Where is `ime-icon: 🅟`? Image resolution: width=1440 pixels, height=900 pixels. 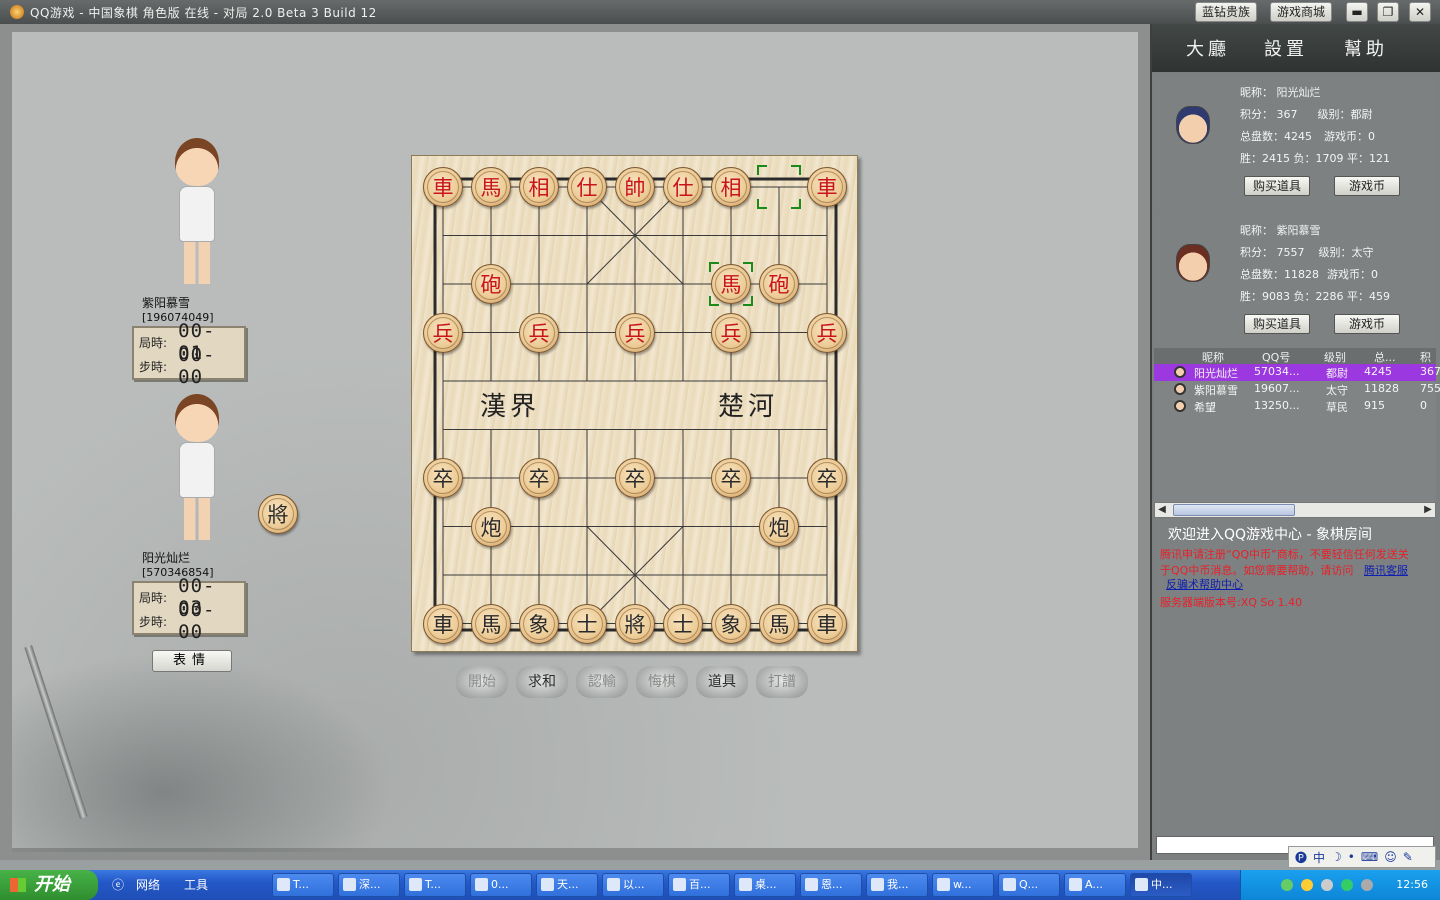 ime-icon: 🅟 is located at coordinates (1301, 857).